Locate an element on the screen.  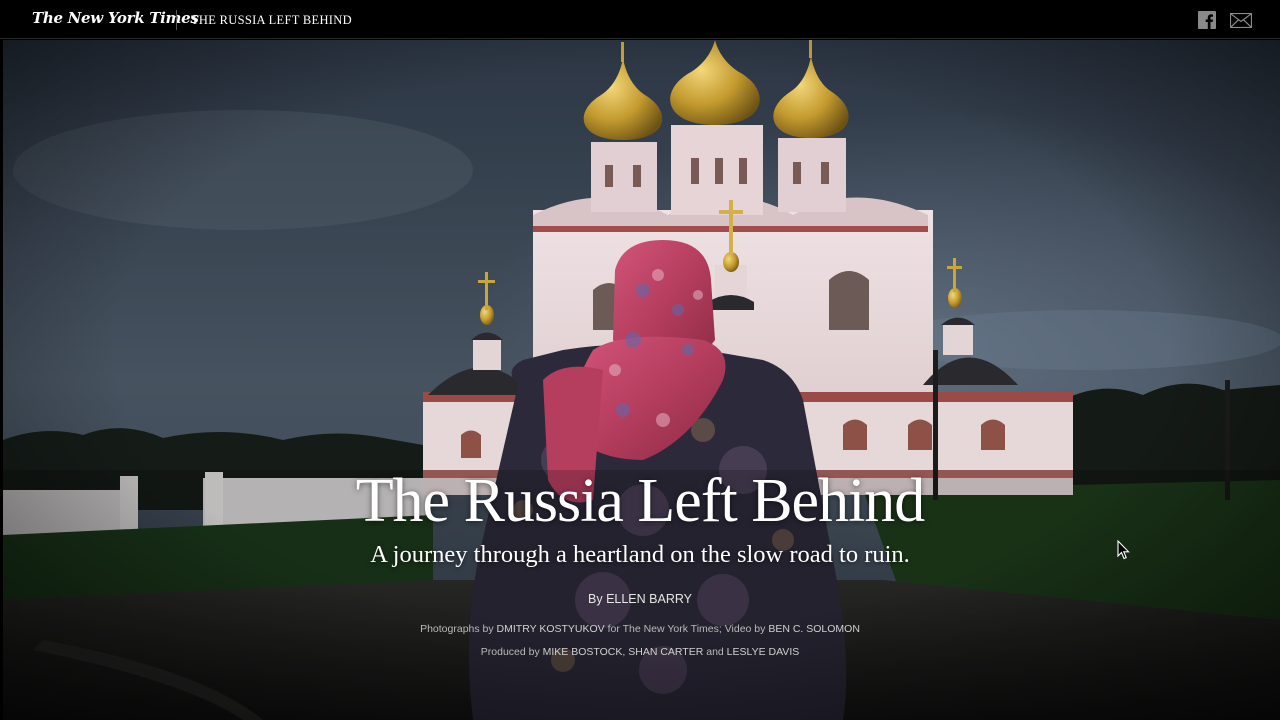
section-title: THE RUSSIA LEFT BEHIND is located at coordinates (271, 20).